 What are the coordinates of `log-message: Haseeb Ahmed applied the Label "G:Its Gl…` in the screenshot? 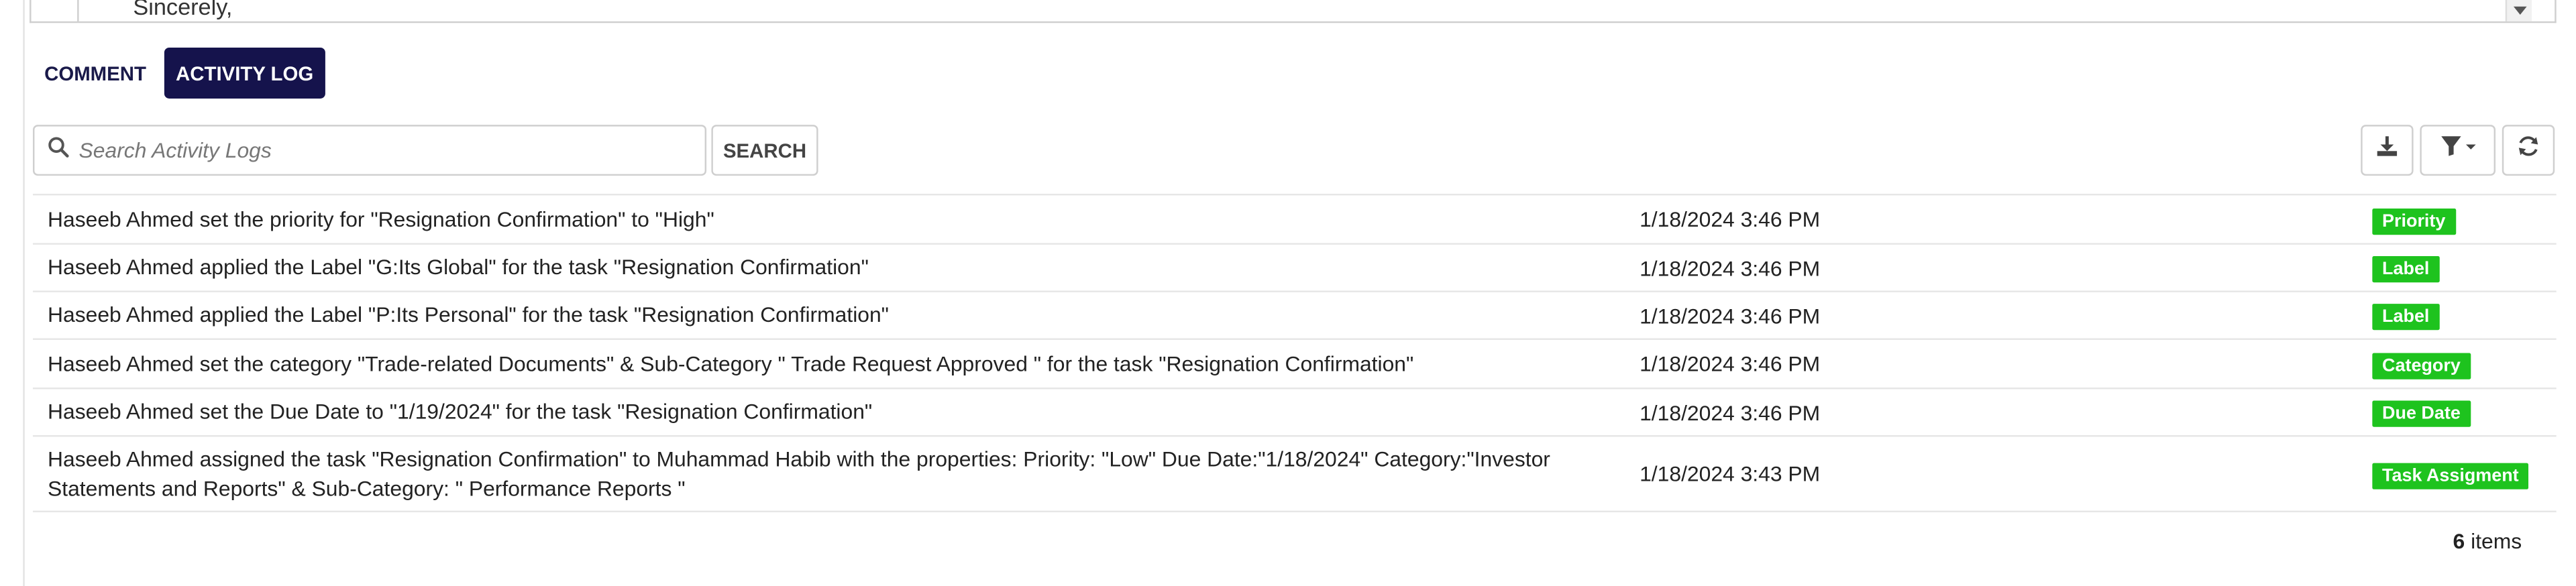 It's located at (458, 267).